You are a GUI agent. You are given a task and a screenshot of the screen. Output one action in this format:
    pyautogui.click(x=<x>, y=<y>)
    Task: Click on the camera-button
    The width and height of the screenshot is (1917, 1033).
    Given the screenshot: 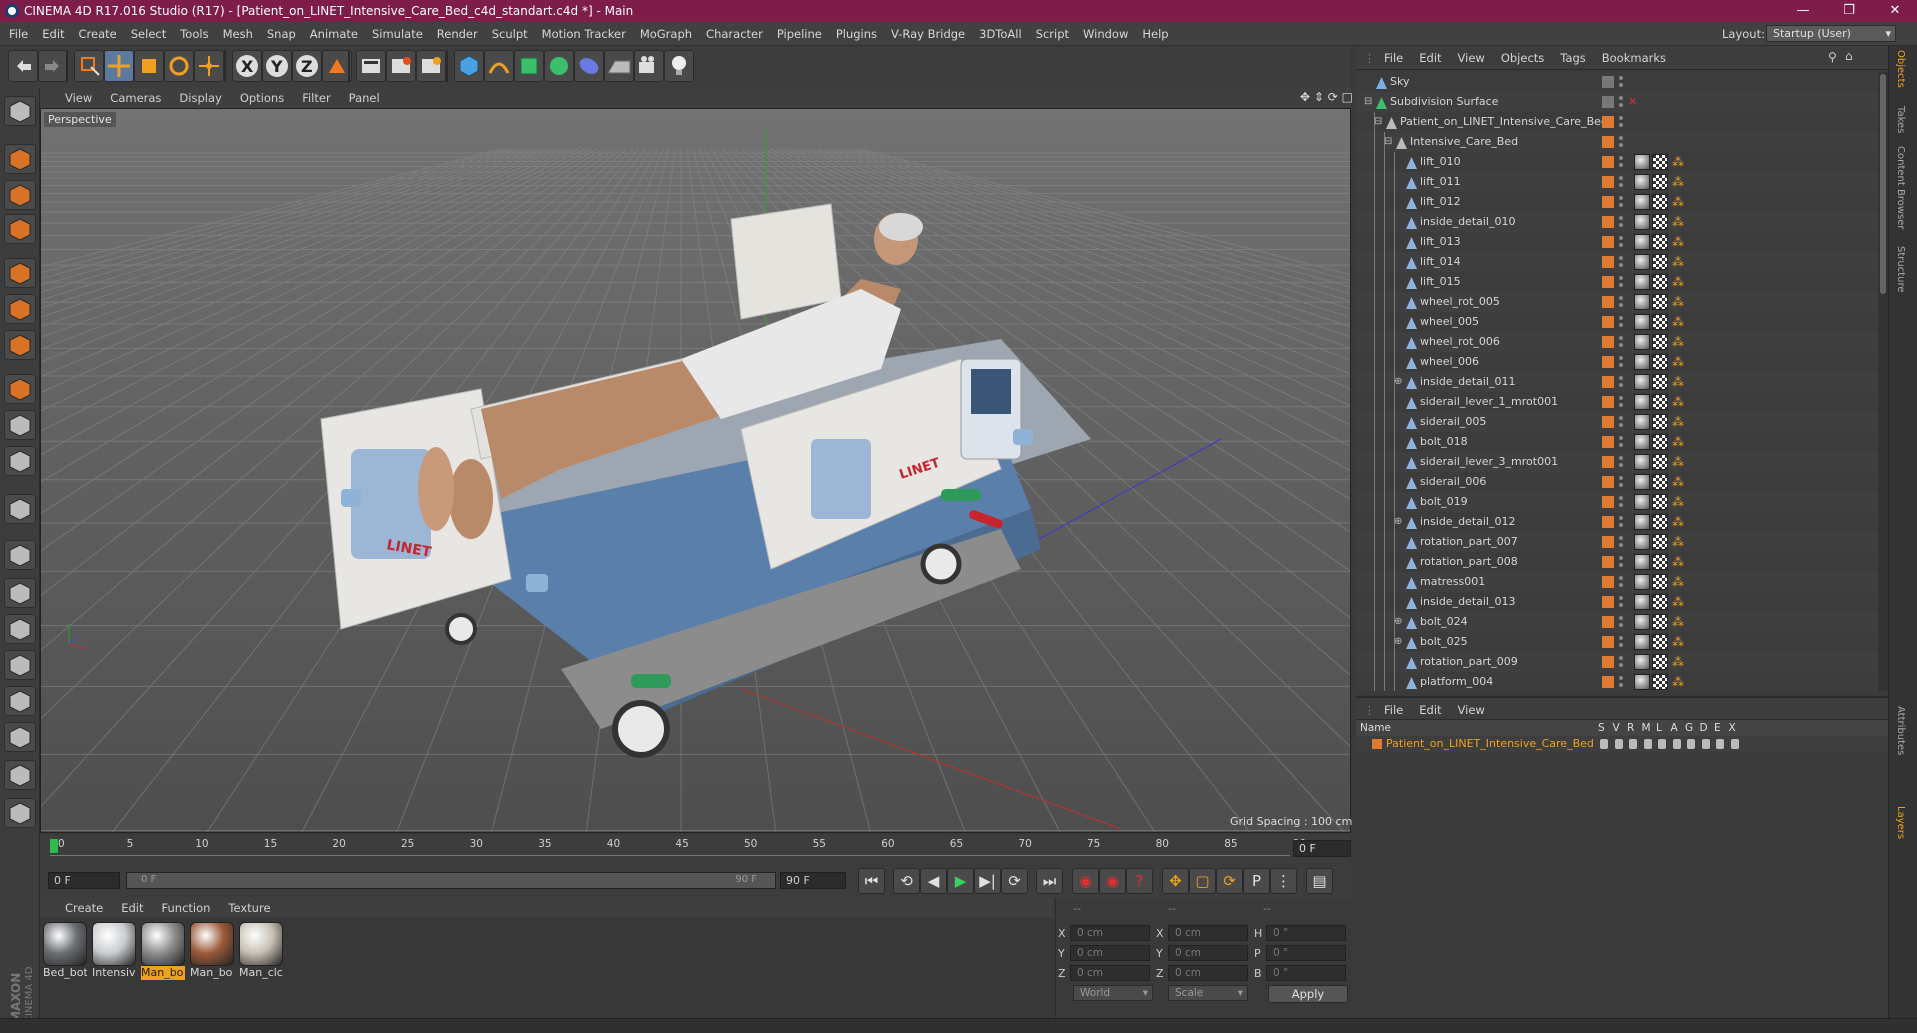 What is the action you would take?
    pyautogui.click(x=649, y=66)
    